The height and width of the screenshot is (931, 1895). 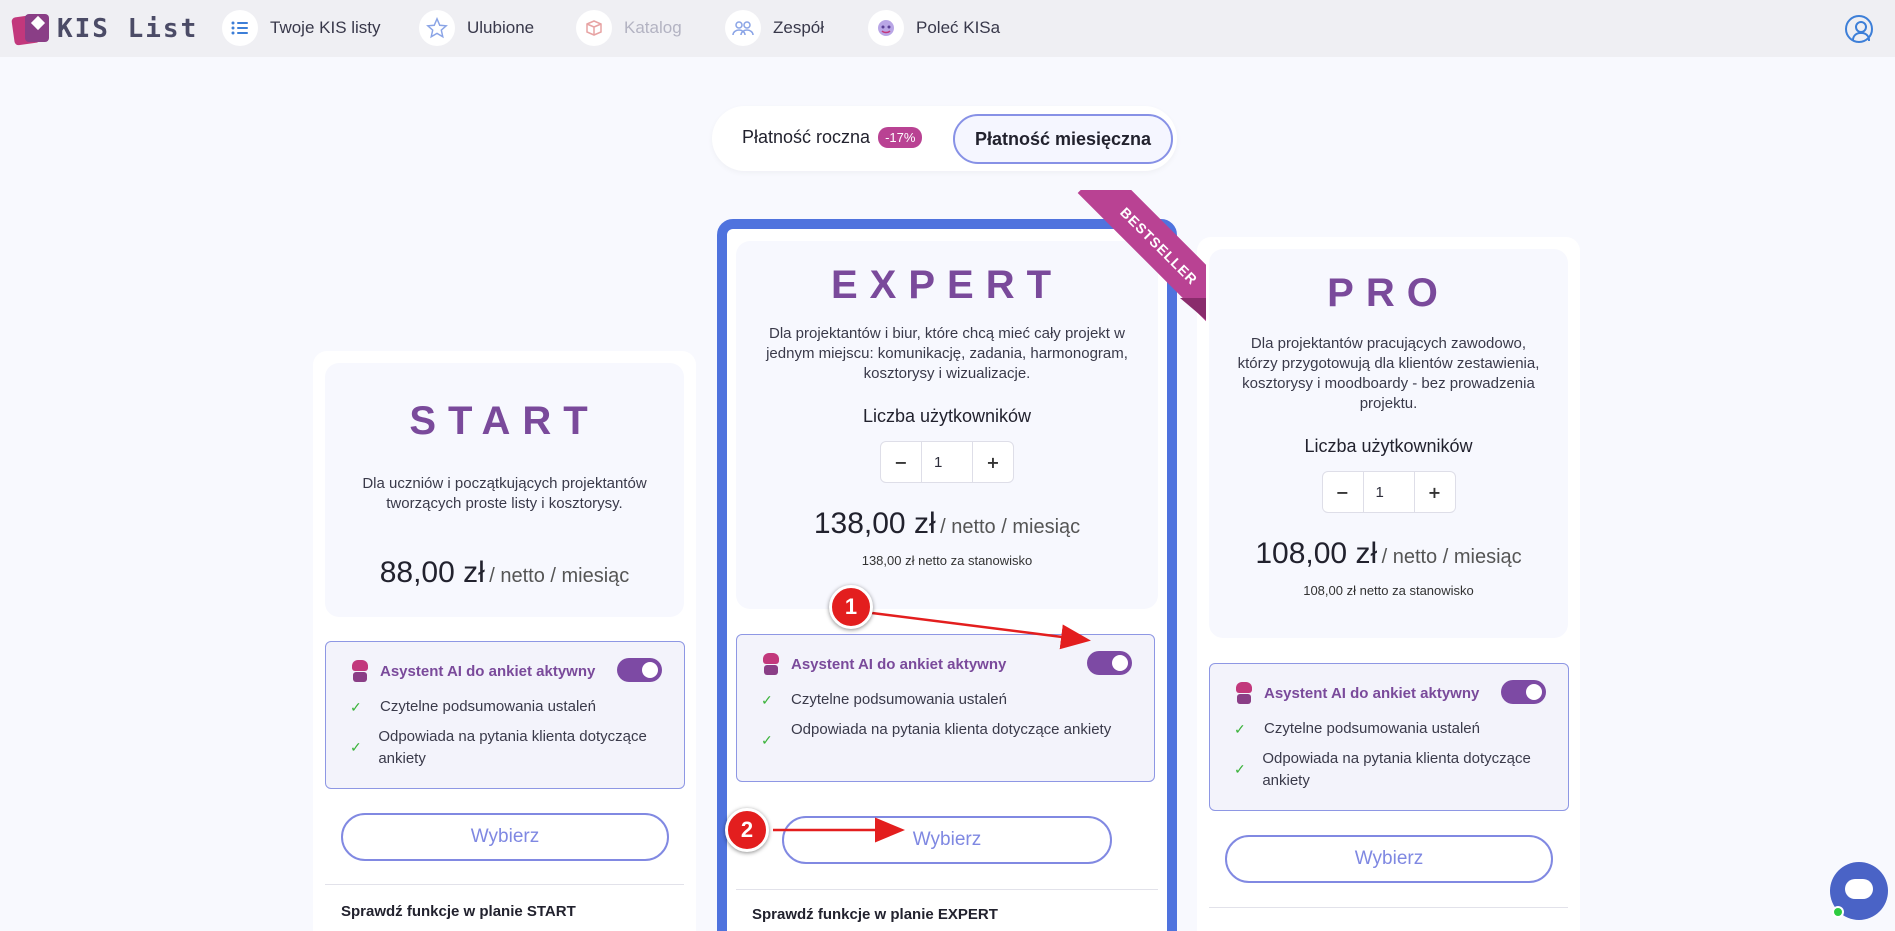 What do you see at coordinates (799, 27) in the screenshot?
I see `nav-label: Zespół` at bounding box center [799, 27].